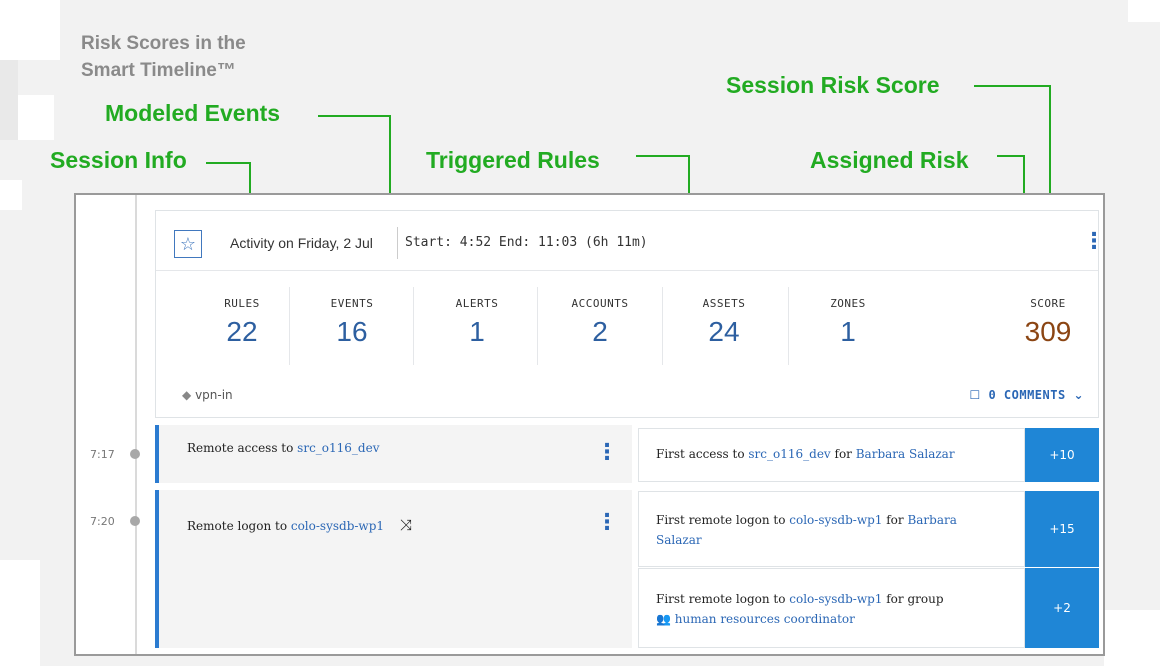 Image resolution: width=1160 pixels, height=666 pixels. What do you see at coordinates (663, 619) in the screenshot?
I see `group-icon: 👥` at bounding box center [663, 619].